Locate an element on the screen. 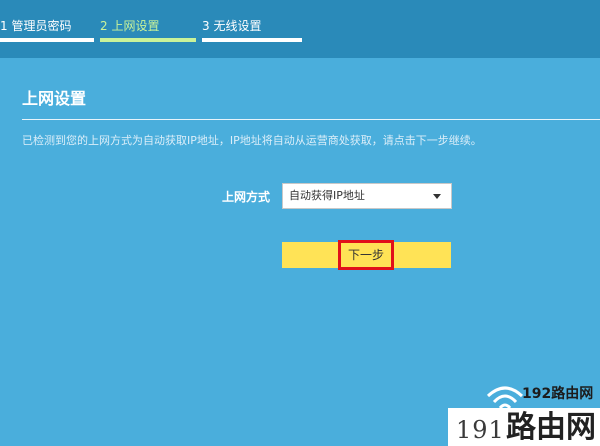 The image size is (600, 446). next-button-label: 下一步 is located at coordinates (366, 255).